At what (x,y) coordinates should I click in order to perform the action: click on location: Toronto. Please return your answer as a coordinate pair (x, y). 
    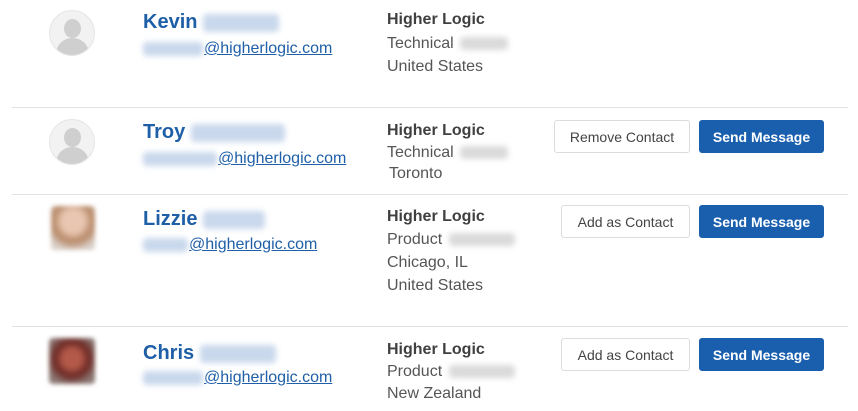
    Looking at the image, I should click on (416, 173).